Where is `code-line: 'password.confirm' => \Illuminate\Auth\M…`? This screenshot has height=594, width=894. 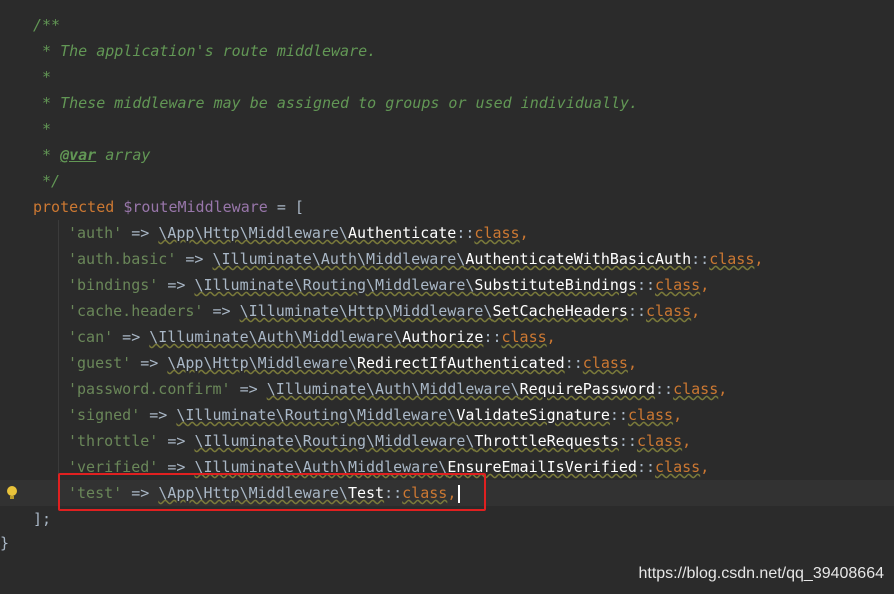 code-line: 'password.confirm' => \Illuminate\Auth\M… is located at coordinates (447, 389).